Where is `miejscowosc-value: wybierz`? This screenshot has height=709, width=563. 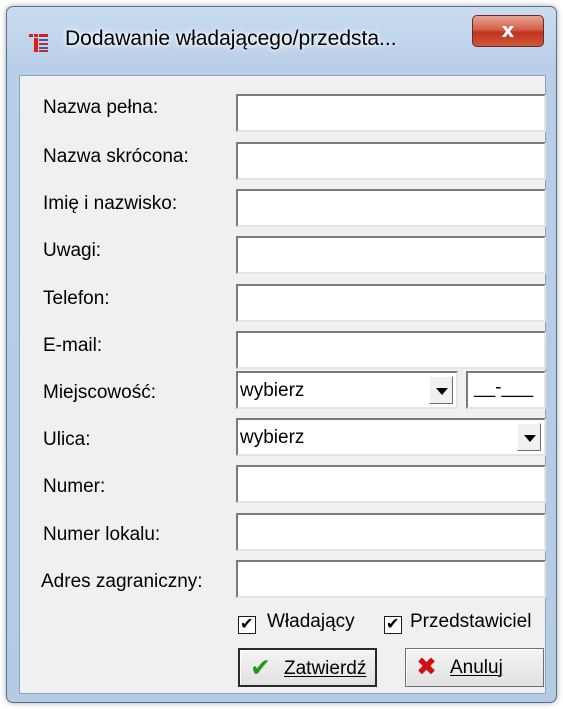
miejscowosc-value: wybierz is located at coordinates (272, 390).